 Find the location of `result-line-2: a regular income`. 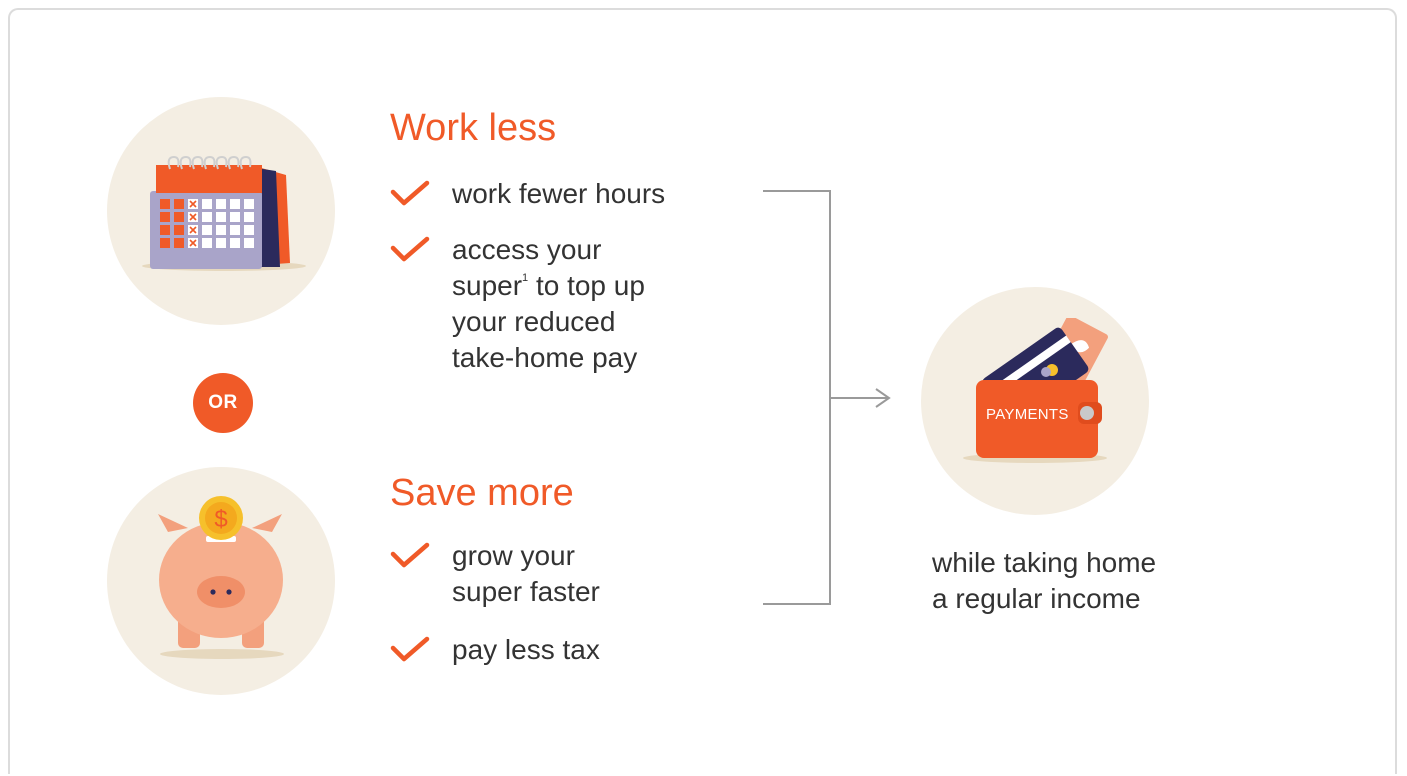

result-line-2: a regular income is located at coordinates (1036, 598).